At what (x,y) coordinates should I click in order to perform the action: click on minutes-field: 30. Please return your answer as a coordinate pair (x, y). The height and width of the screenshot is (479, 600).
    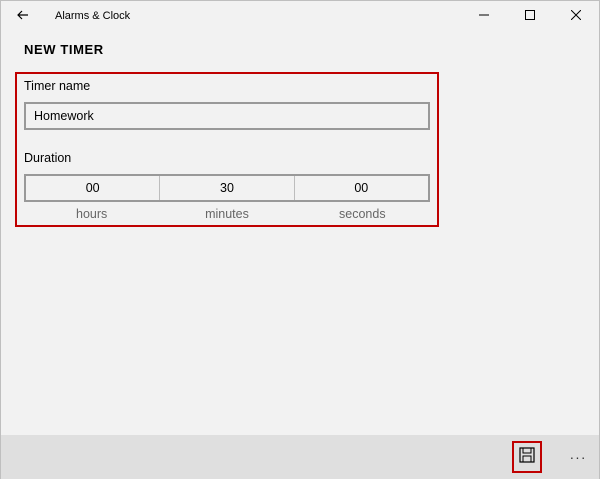
    Looking at the image, I should click on (226, 188).